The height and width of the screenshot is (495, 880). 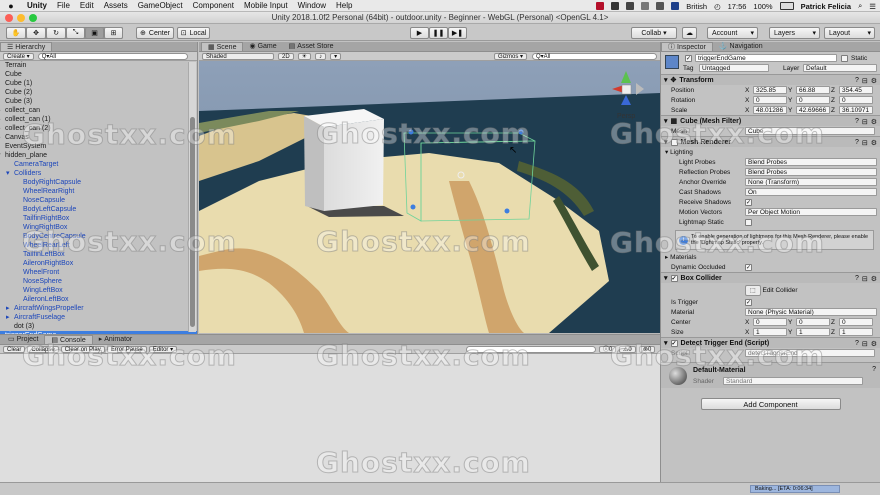 What do you see at coordinates (770, 277) in the screenshot?
I see `box-collider-header: ▾ ✓ Box Collider? ⊟ ⚙` at bounding box center [770, 277].